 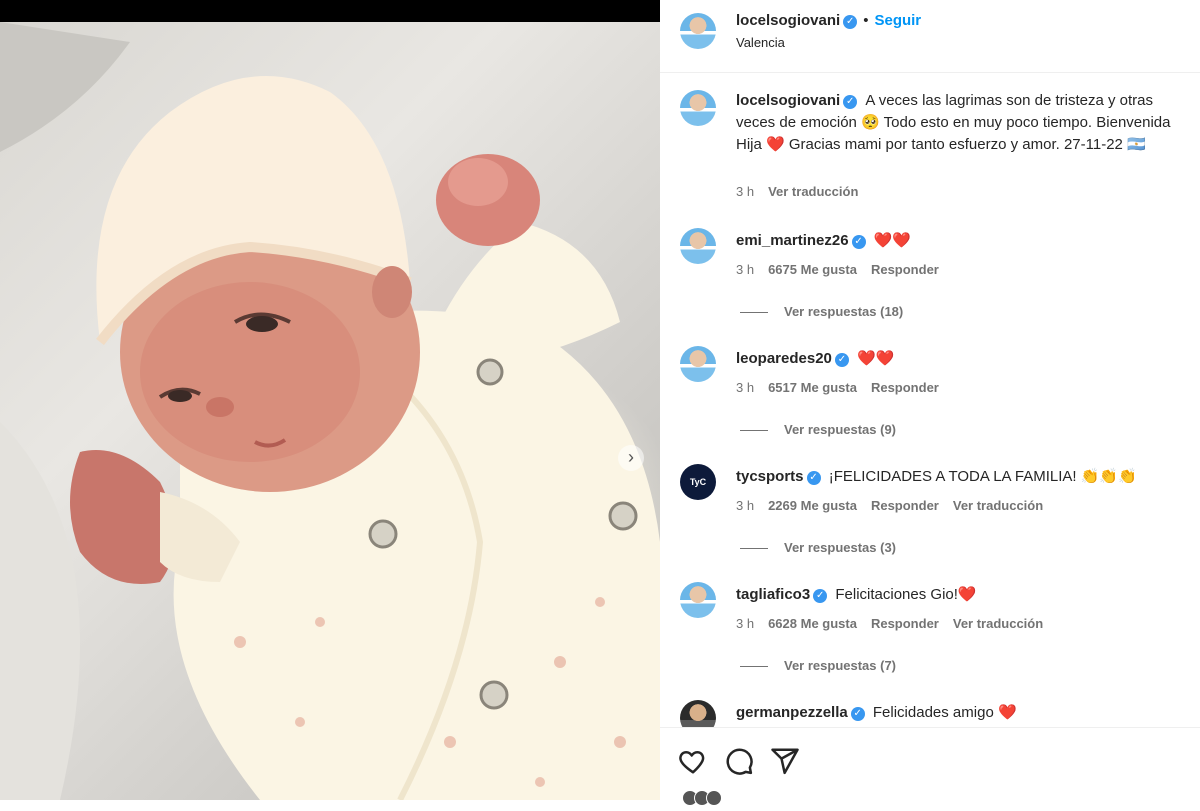 I want to click on comment-body: tagliafico3 ✓ Felicitaciones Gio!❤️, so click(x=964, y=595).